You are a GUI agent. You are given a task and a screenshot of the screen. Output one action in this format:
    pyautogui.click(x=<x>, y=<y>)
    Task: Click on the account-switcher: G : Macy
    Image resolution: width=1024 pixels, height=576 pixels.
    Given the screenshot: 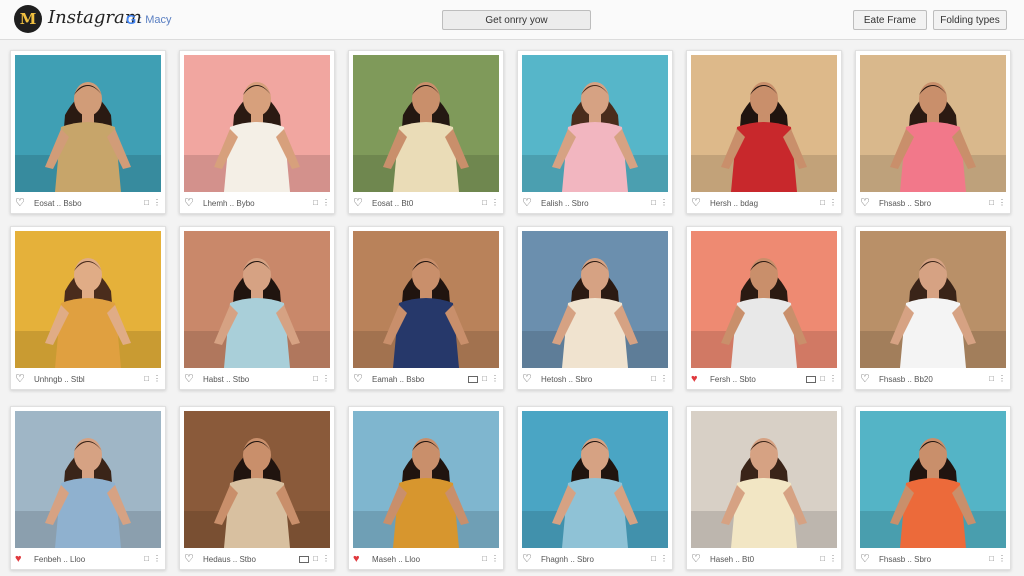 What is the action you would take?
    pyautogui.click(x=149, y=19)
    